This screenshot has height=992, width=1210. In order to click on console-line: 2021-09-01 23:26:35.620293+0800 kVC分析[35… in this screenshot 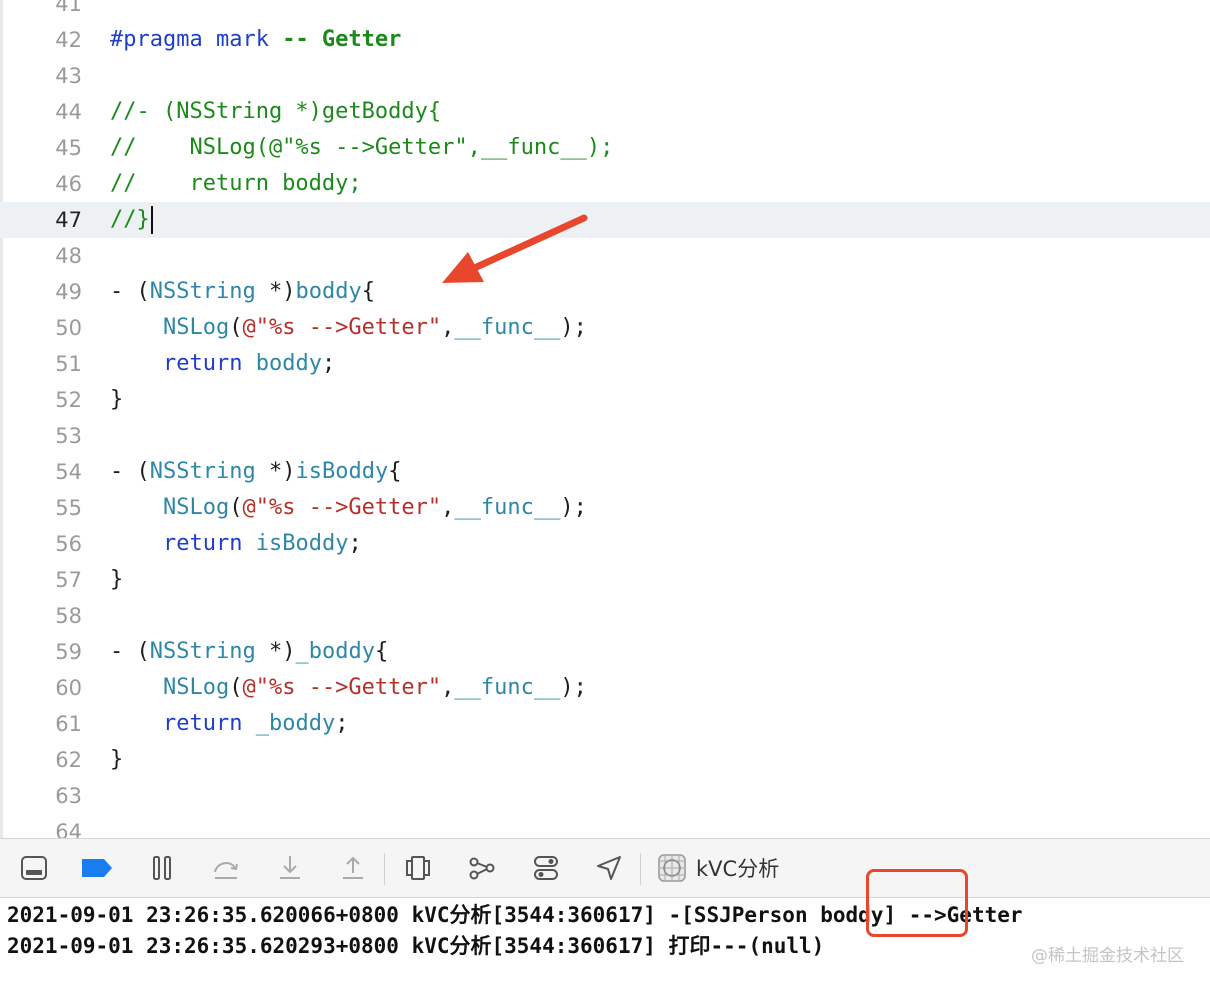, I will do `click(416, 946)`.